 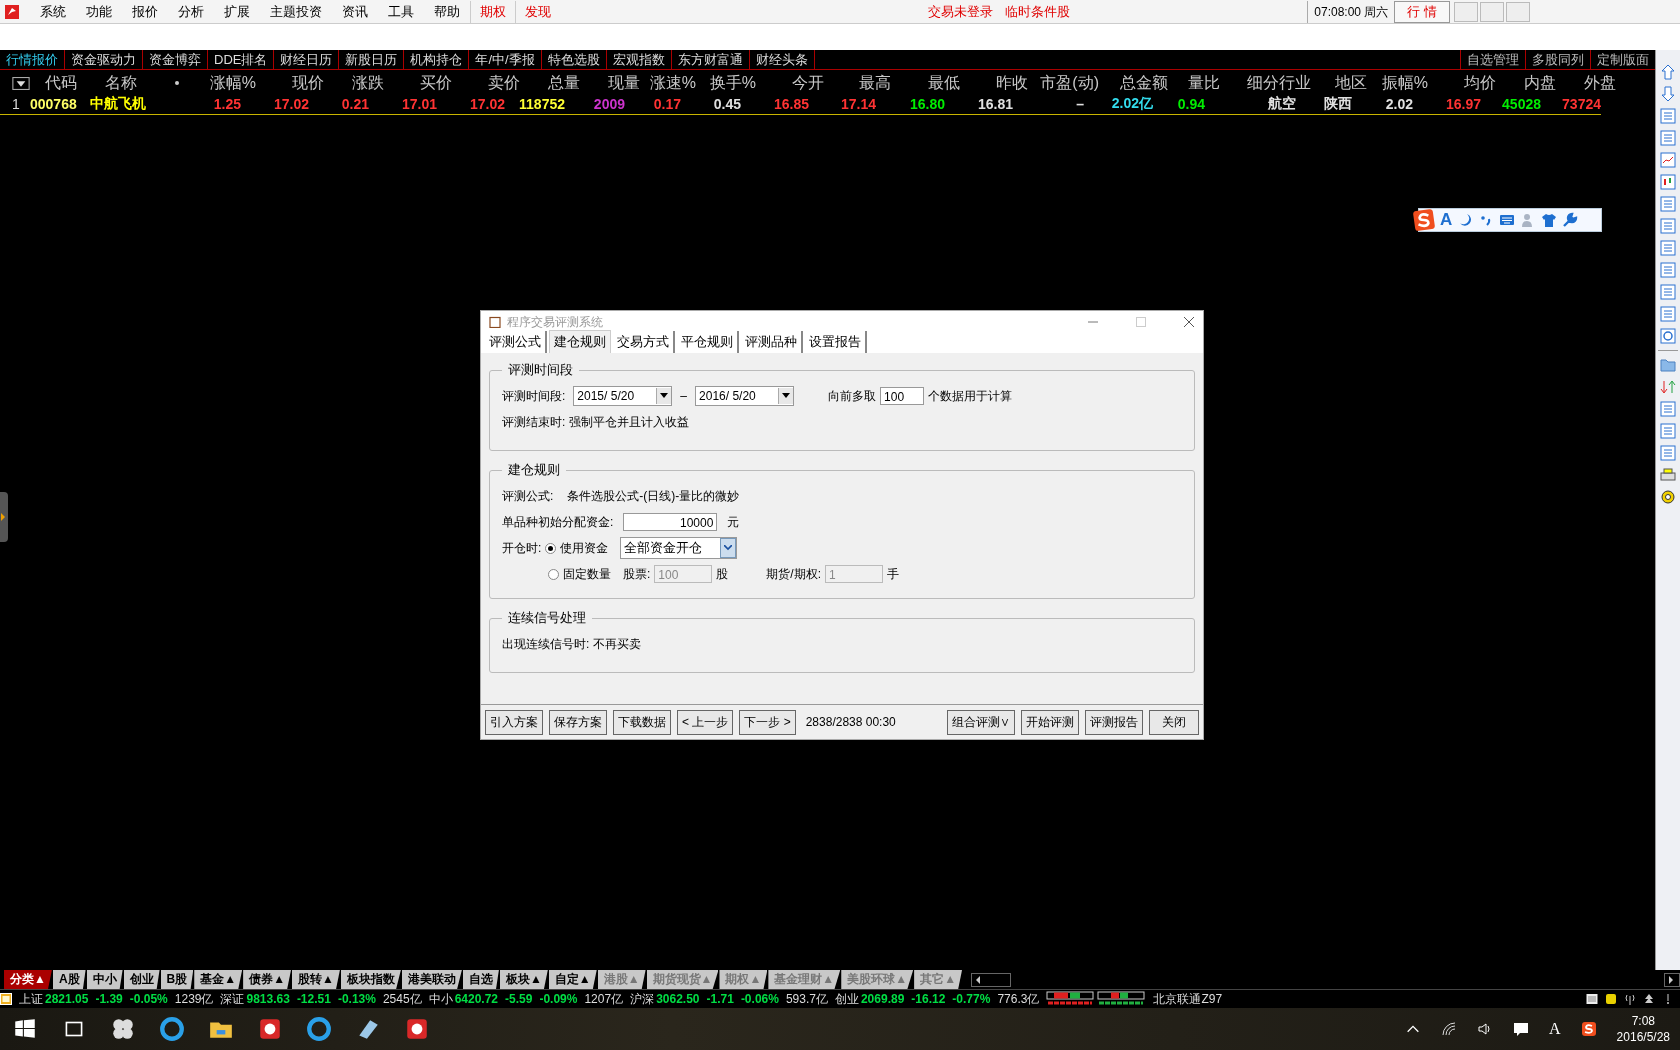 What do you see at coordinates (1063, 83) in the screenshot?
I see `column-header: 市盈(动)` at bounding box center [1063, 83].